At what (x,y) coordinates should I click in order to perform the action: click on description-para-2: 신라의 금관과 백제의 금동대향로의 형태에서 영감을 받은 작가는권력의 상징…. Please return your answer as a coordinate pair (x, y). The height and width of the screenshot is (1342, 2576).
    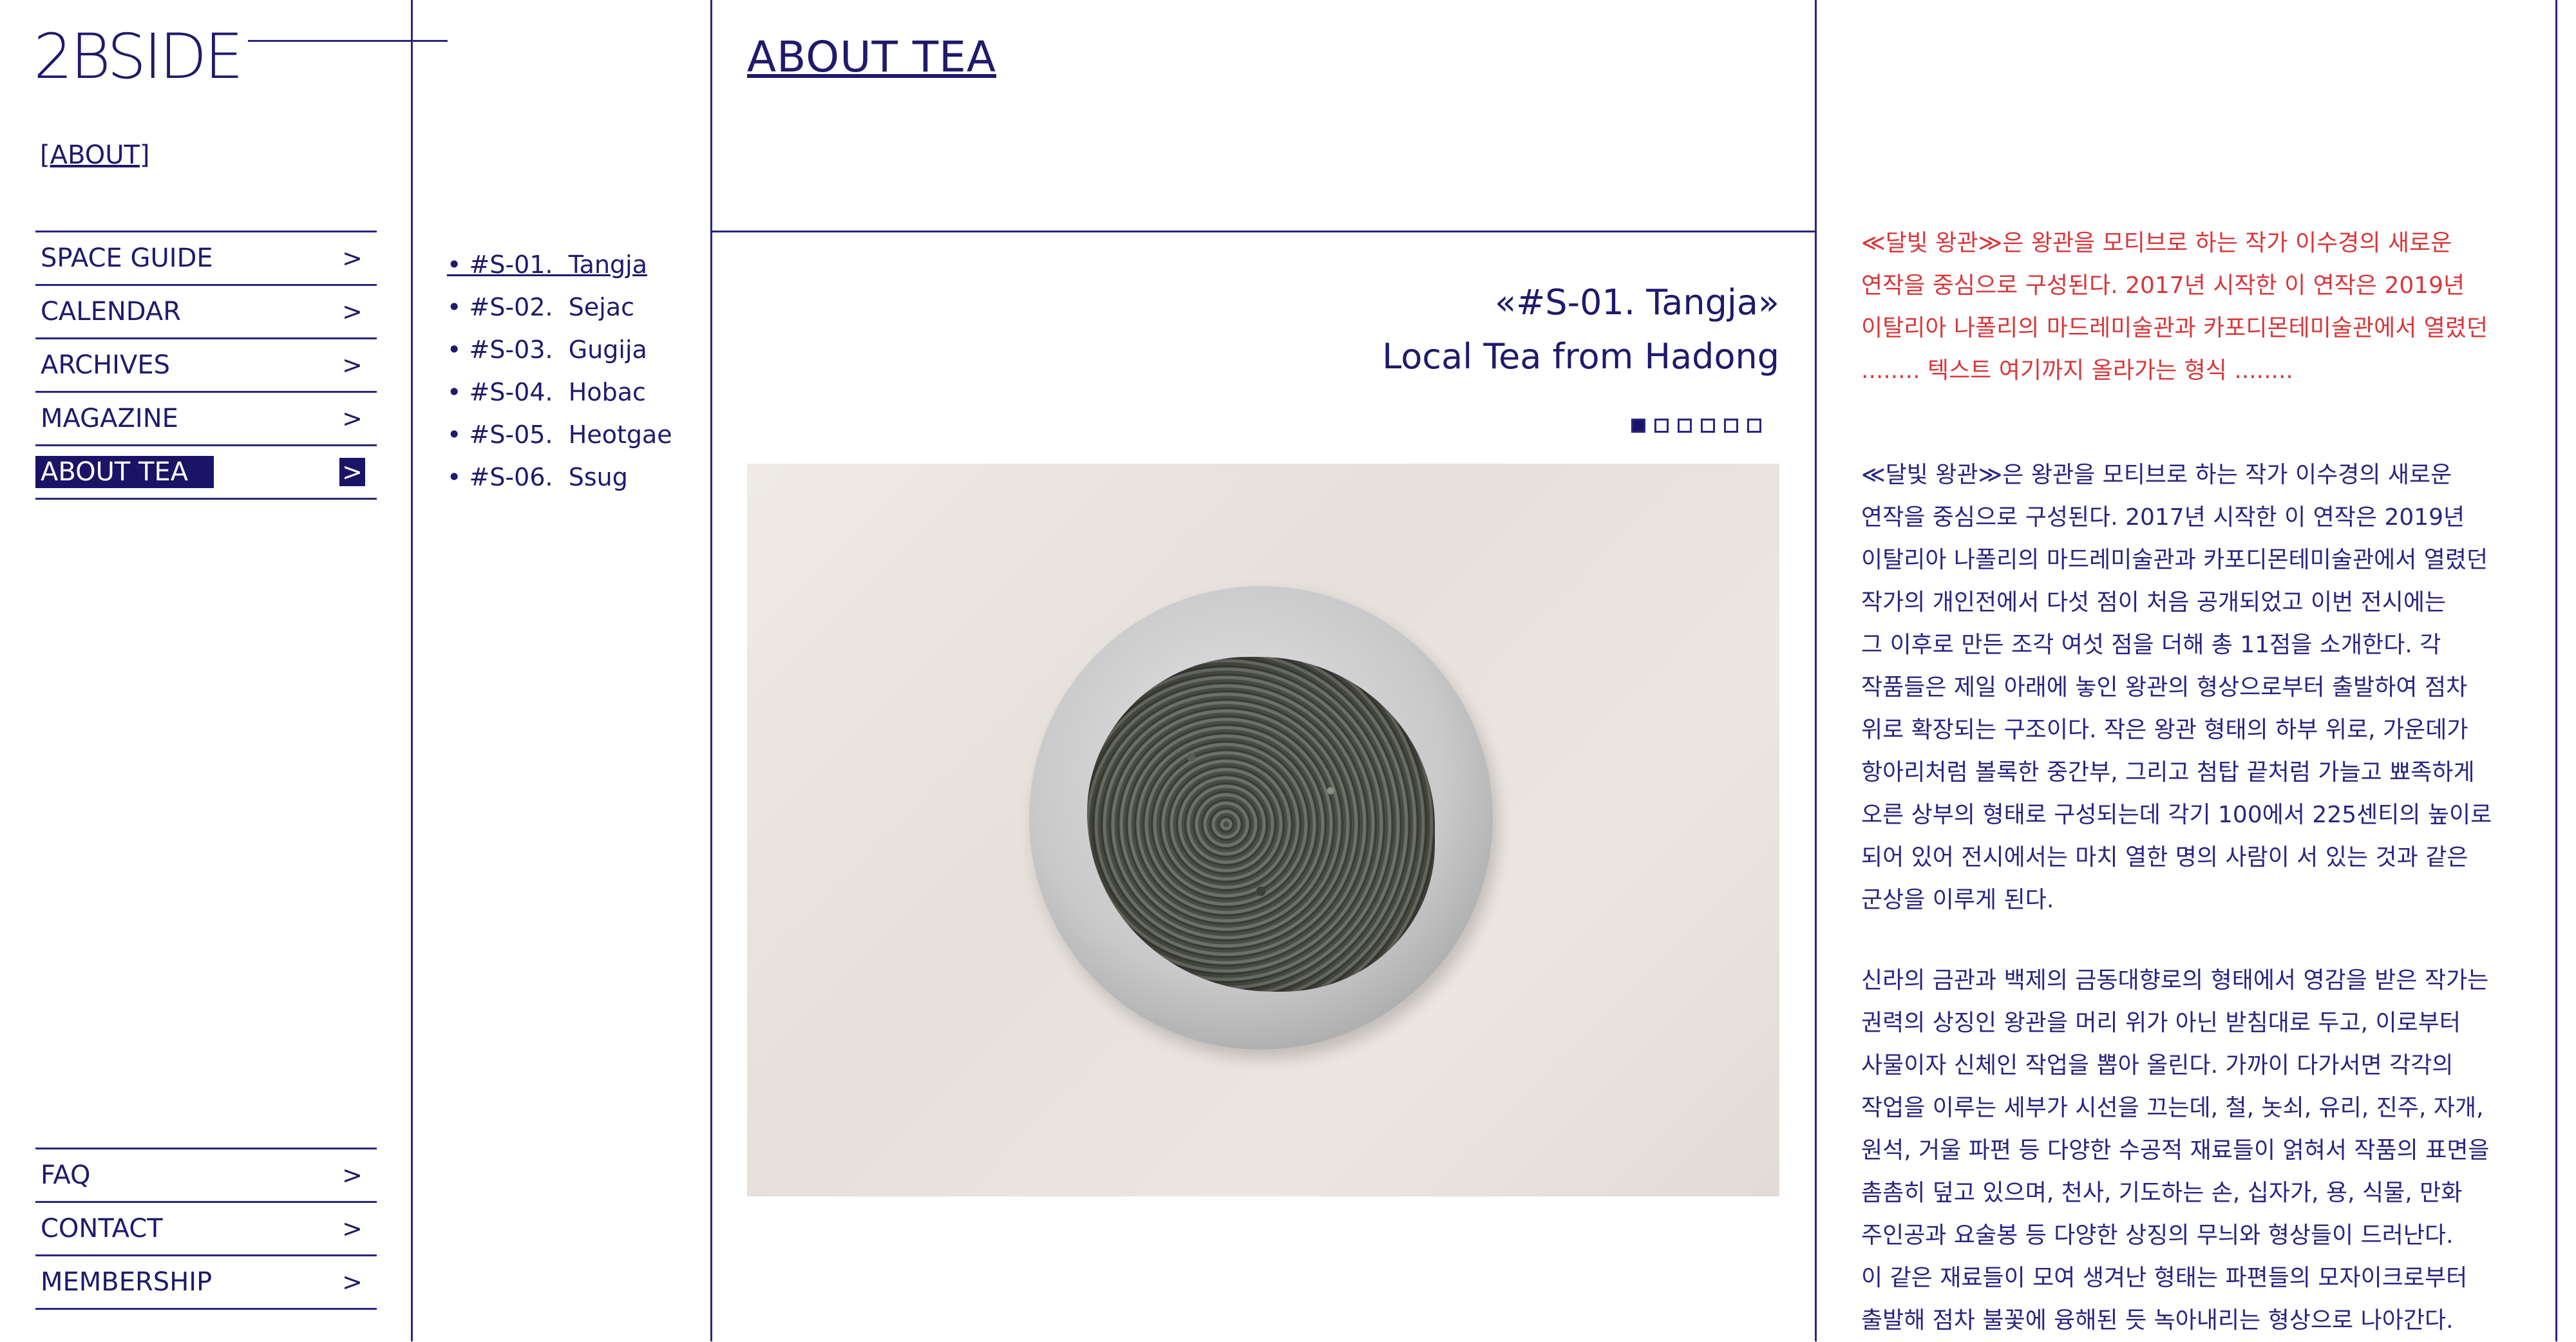
    Looking at the image, I should click on (2183, 1150).